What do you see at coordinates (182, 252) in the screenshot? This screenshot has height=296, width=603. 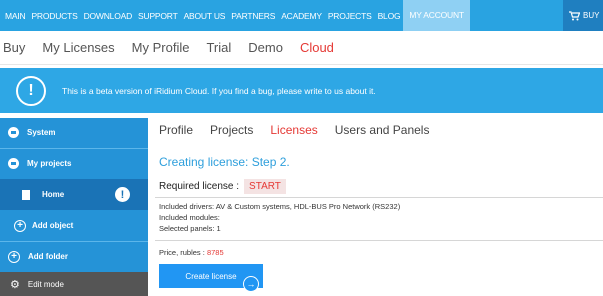 I see `price-label: Price, rubles :` at bounding box center [182, 252].